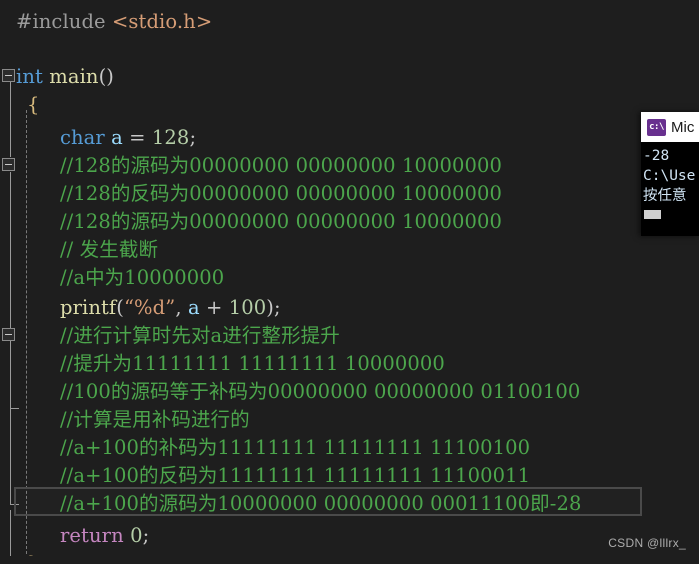 This screenshot has width=699, height=564. Describe the element at coordinates (120, 307) in the screenshot. I see `code-token: (` at that location.